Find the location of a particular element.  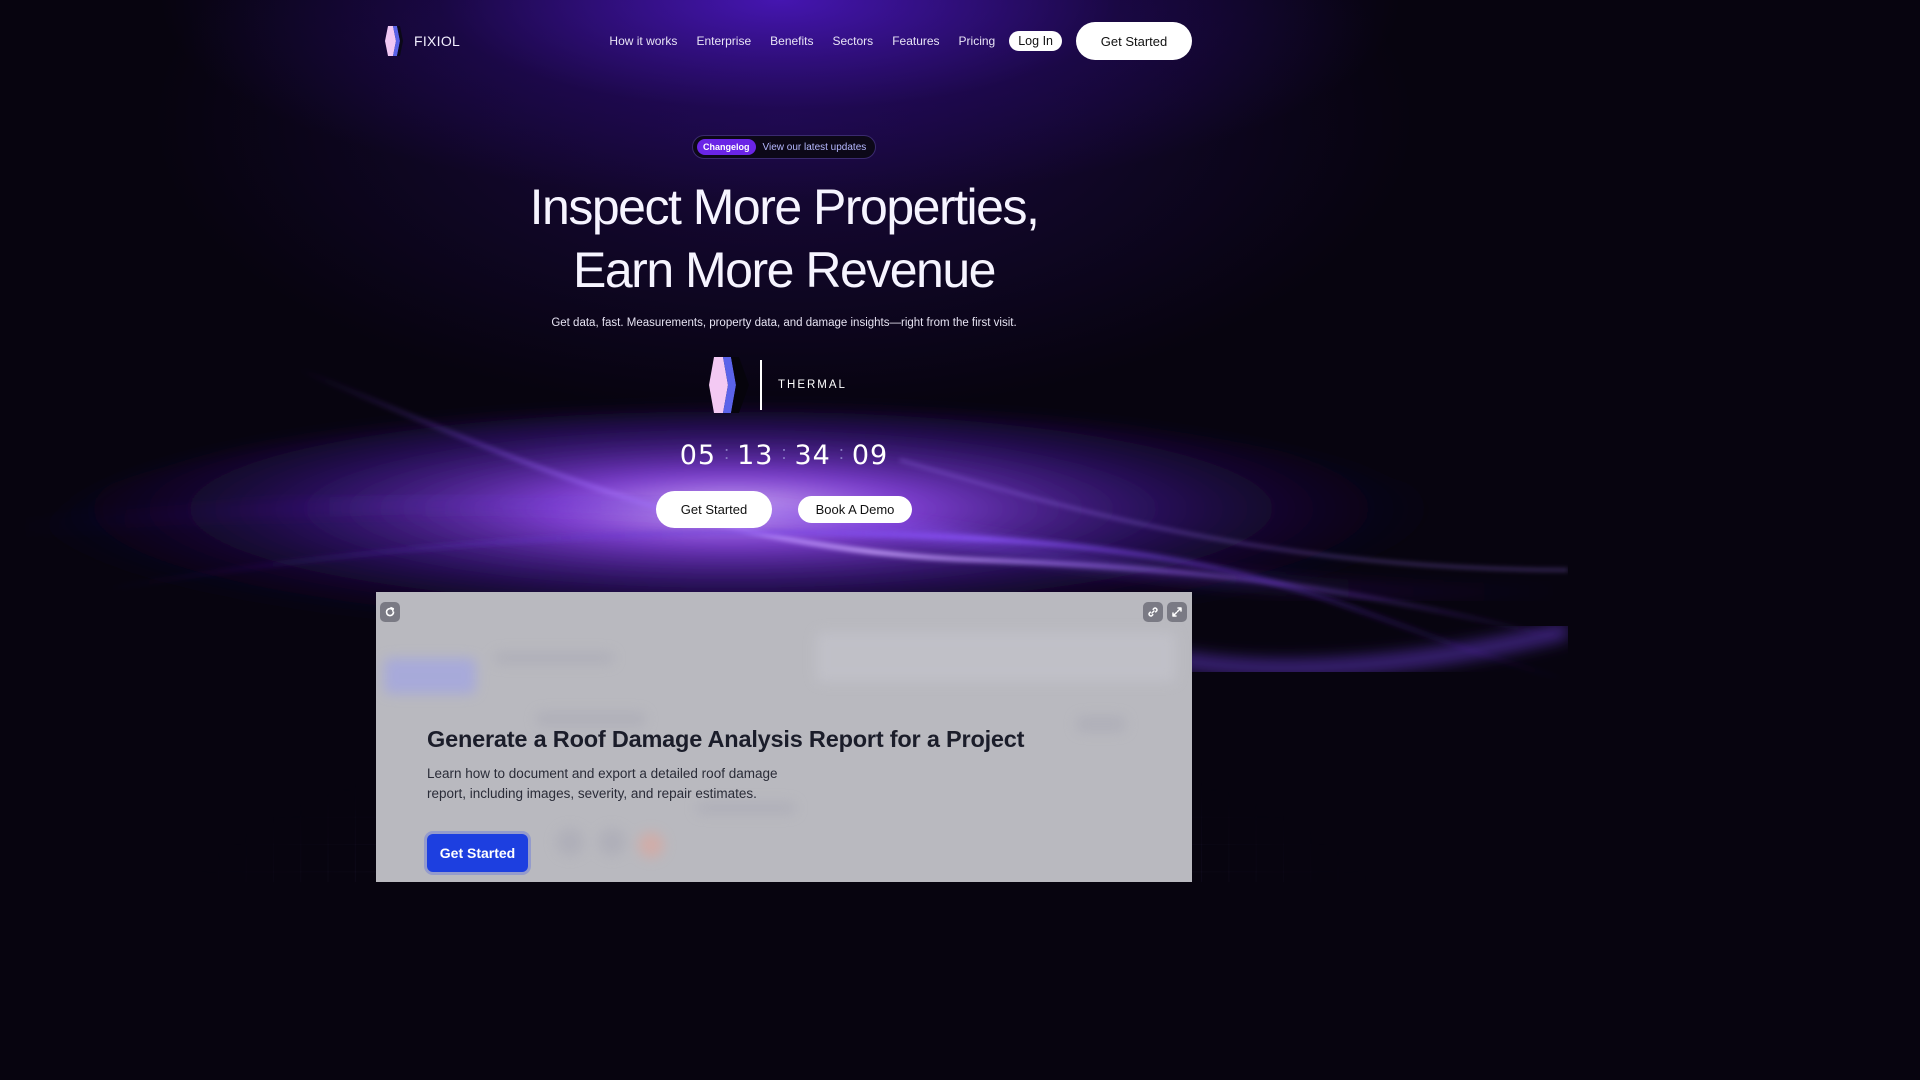

brand-name: FIXIOL is located at coordinates (437, 41).